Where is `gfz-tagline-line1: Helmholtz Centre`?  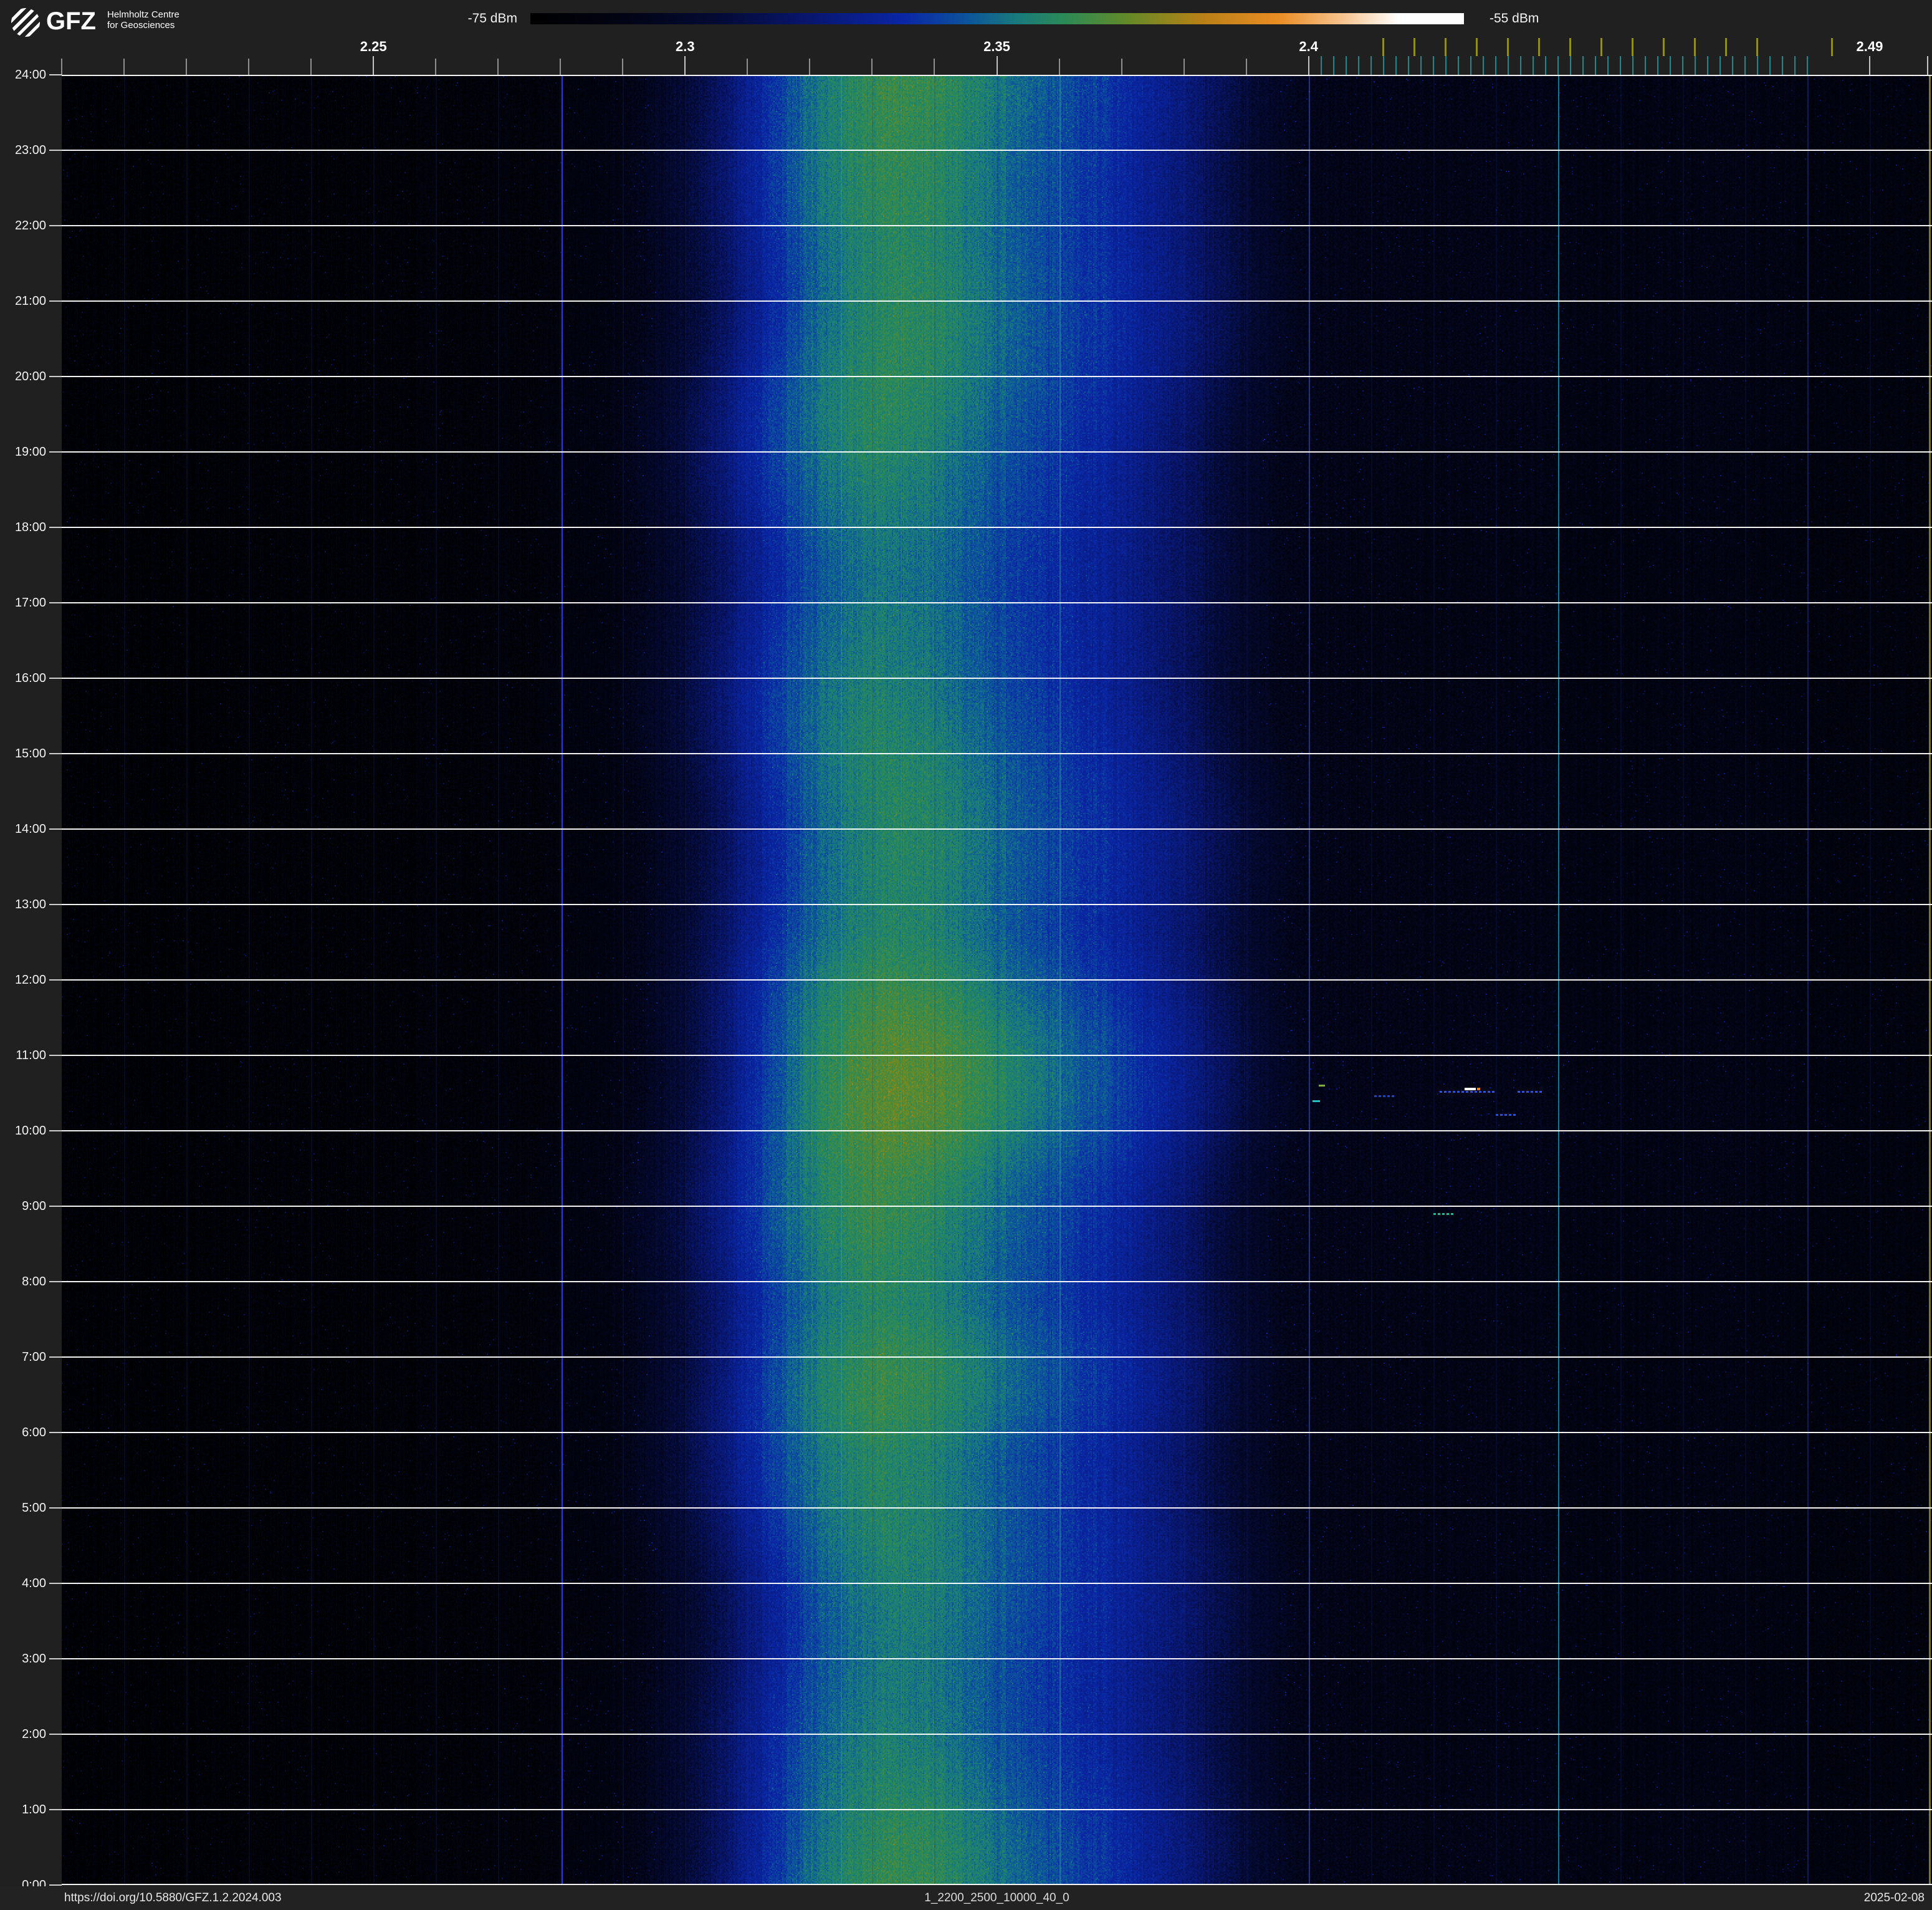
gfz-tagline-line1: Helmholtz Centre is located at coordinates (143, 14).